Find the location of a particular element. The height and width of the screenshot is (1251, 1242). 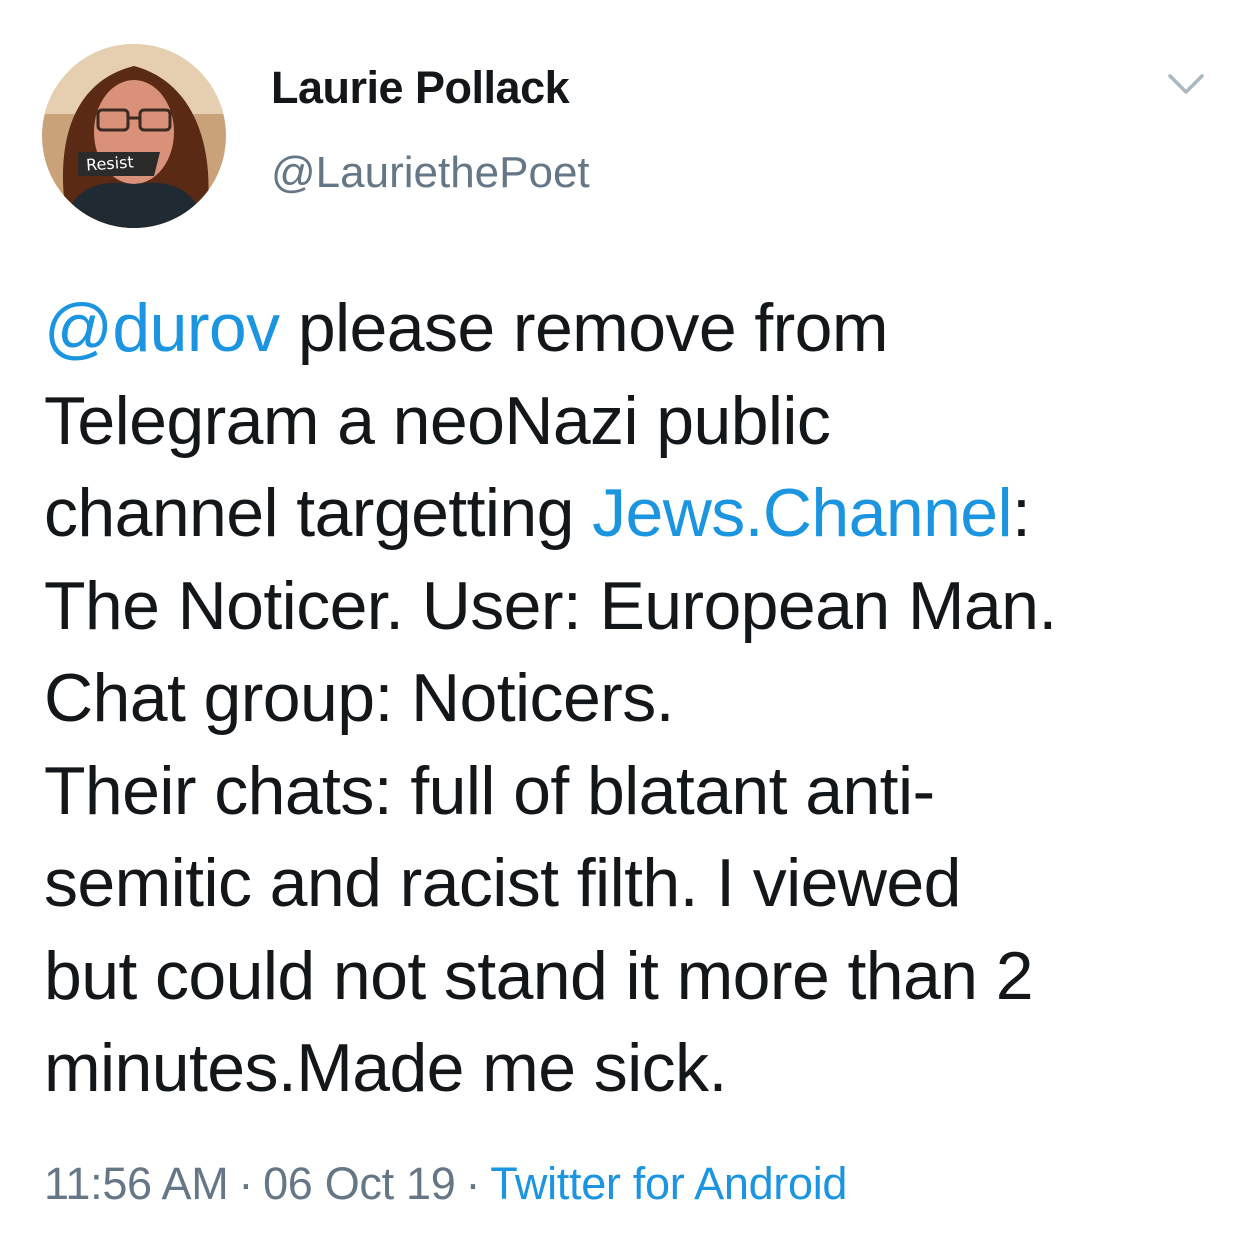

tweet-line-7: semitic and racist filth. I viewed is located at coordinates (502, 883).